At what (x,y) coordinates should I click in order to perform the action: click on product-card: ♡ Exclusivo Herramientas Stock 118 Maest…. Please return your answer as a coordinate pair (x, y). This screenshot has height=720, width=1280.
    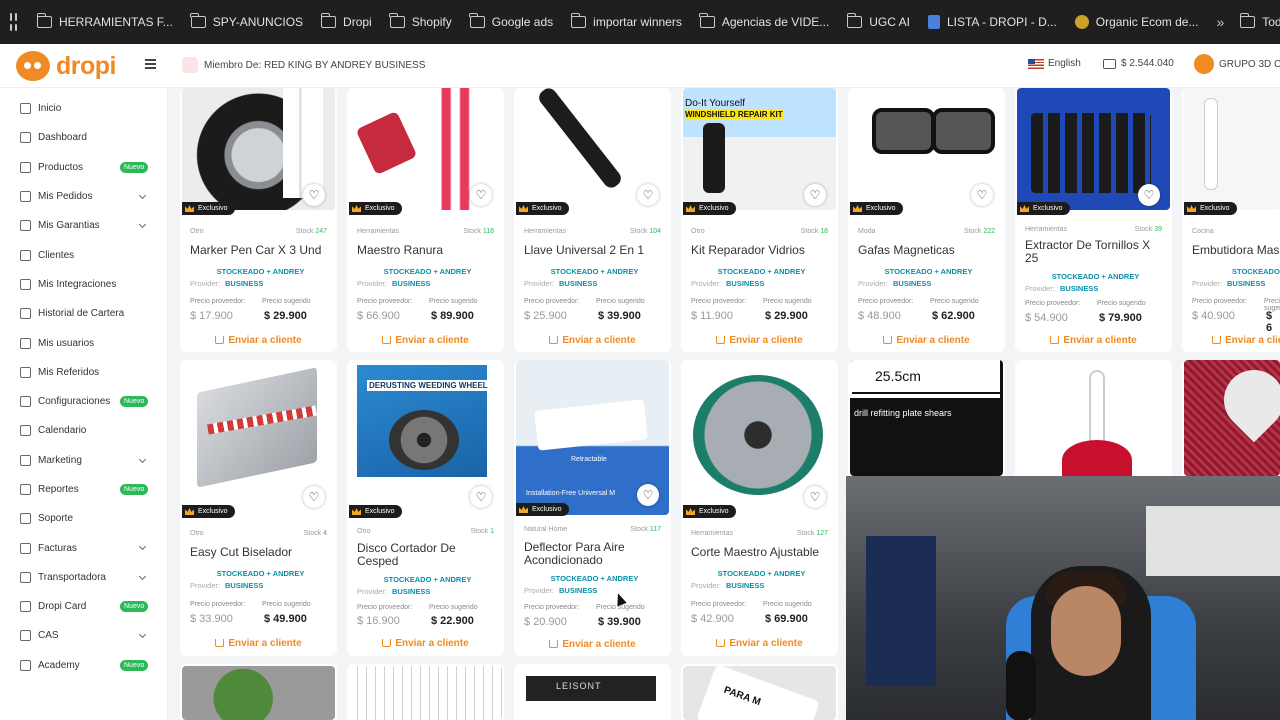
    Looking at the image, I should click on (425, 220).